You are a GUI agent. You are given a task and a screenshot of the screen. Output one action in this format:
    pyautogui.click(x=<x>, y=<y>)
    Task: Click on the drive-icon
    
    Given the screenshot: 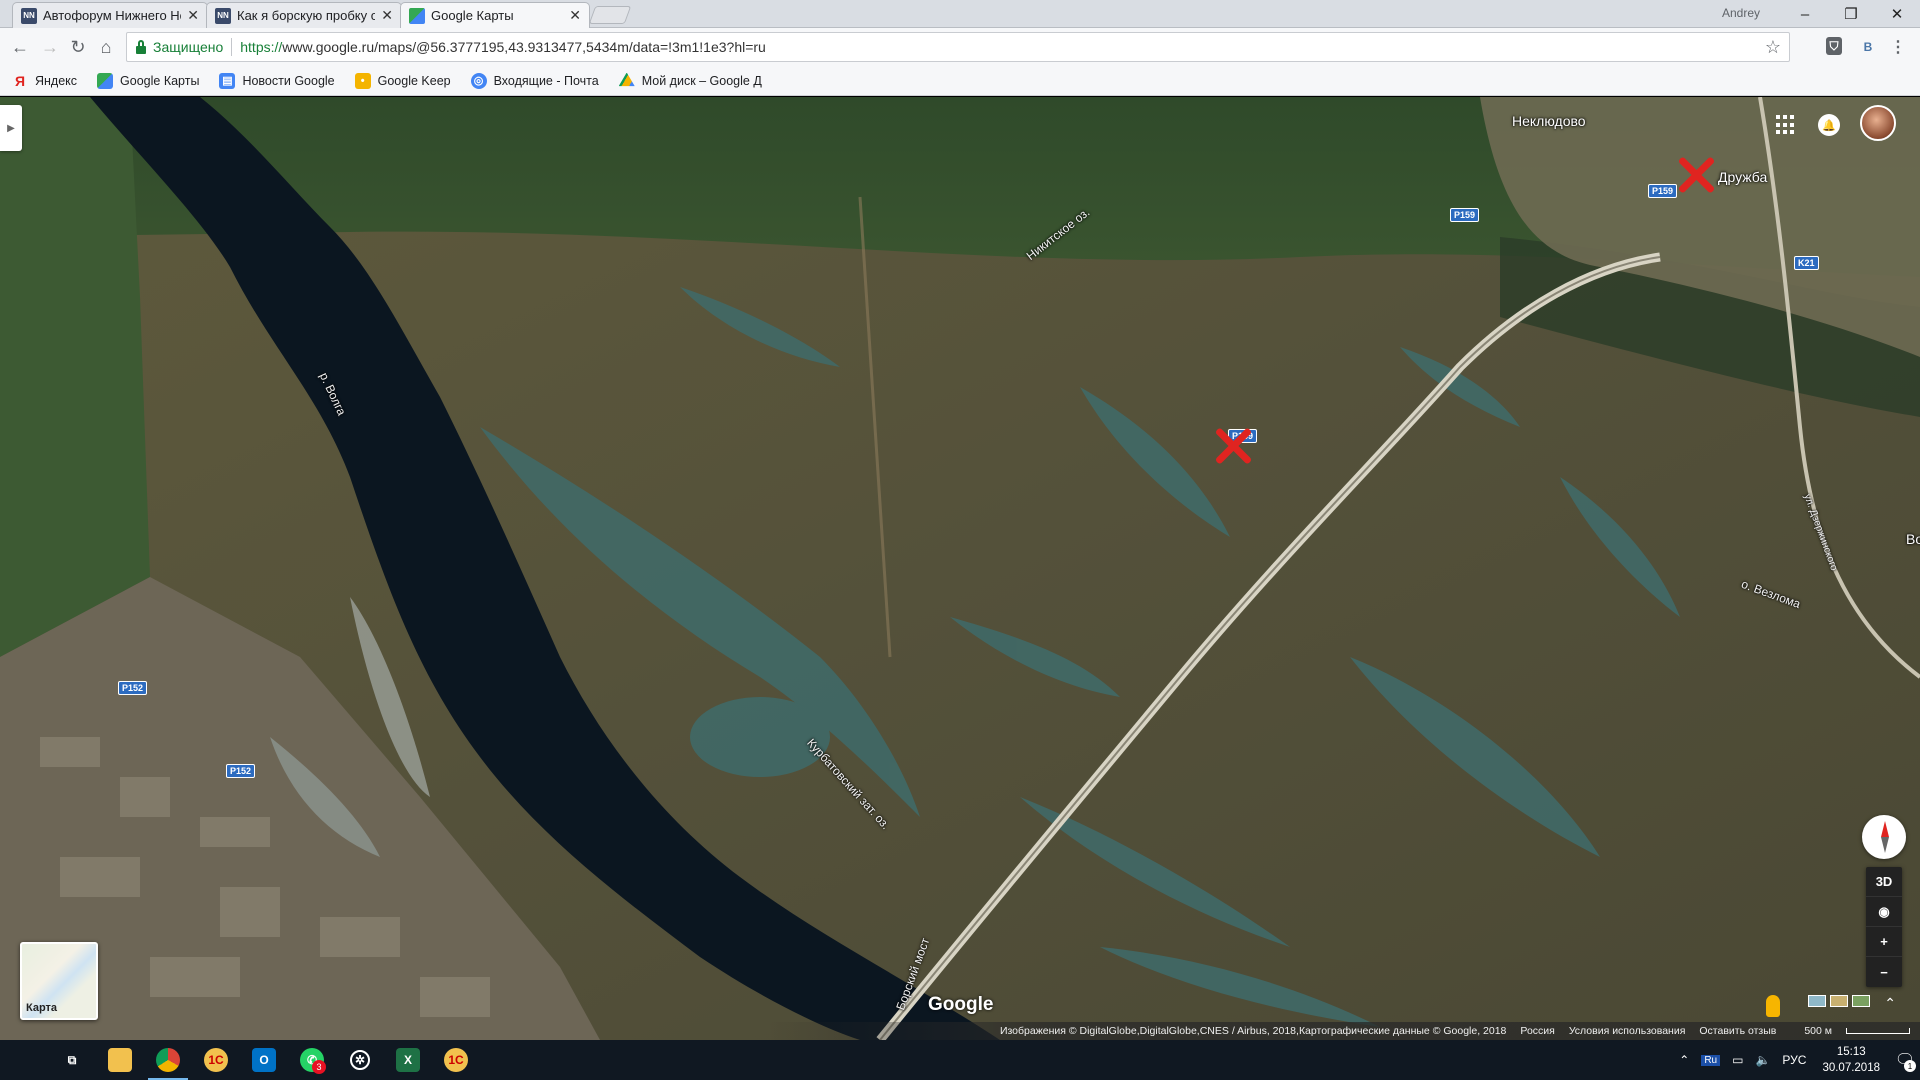 What is the action you would take?
    pyautogui.click(x=626, y=79)
    